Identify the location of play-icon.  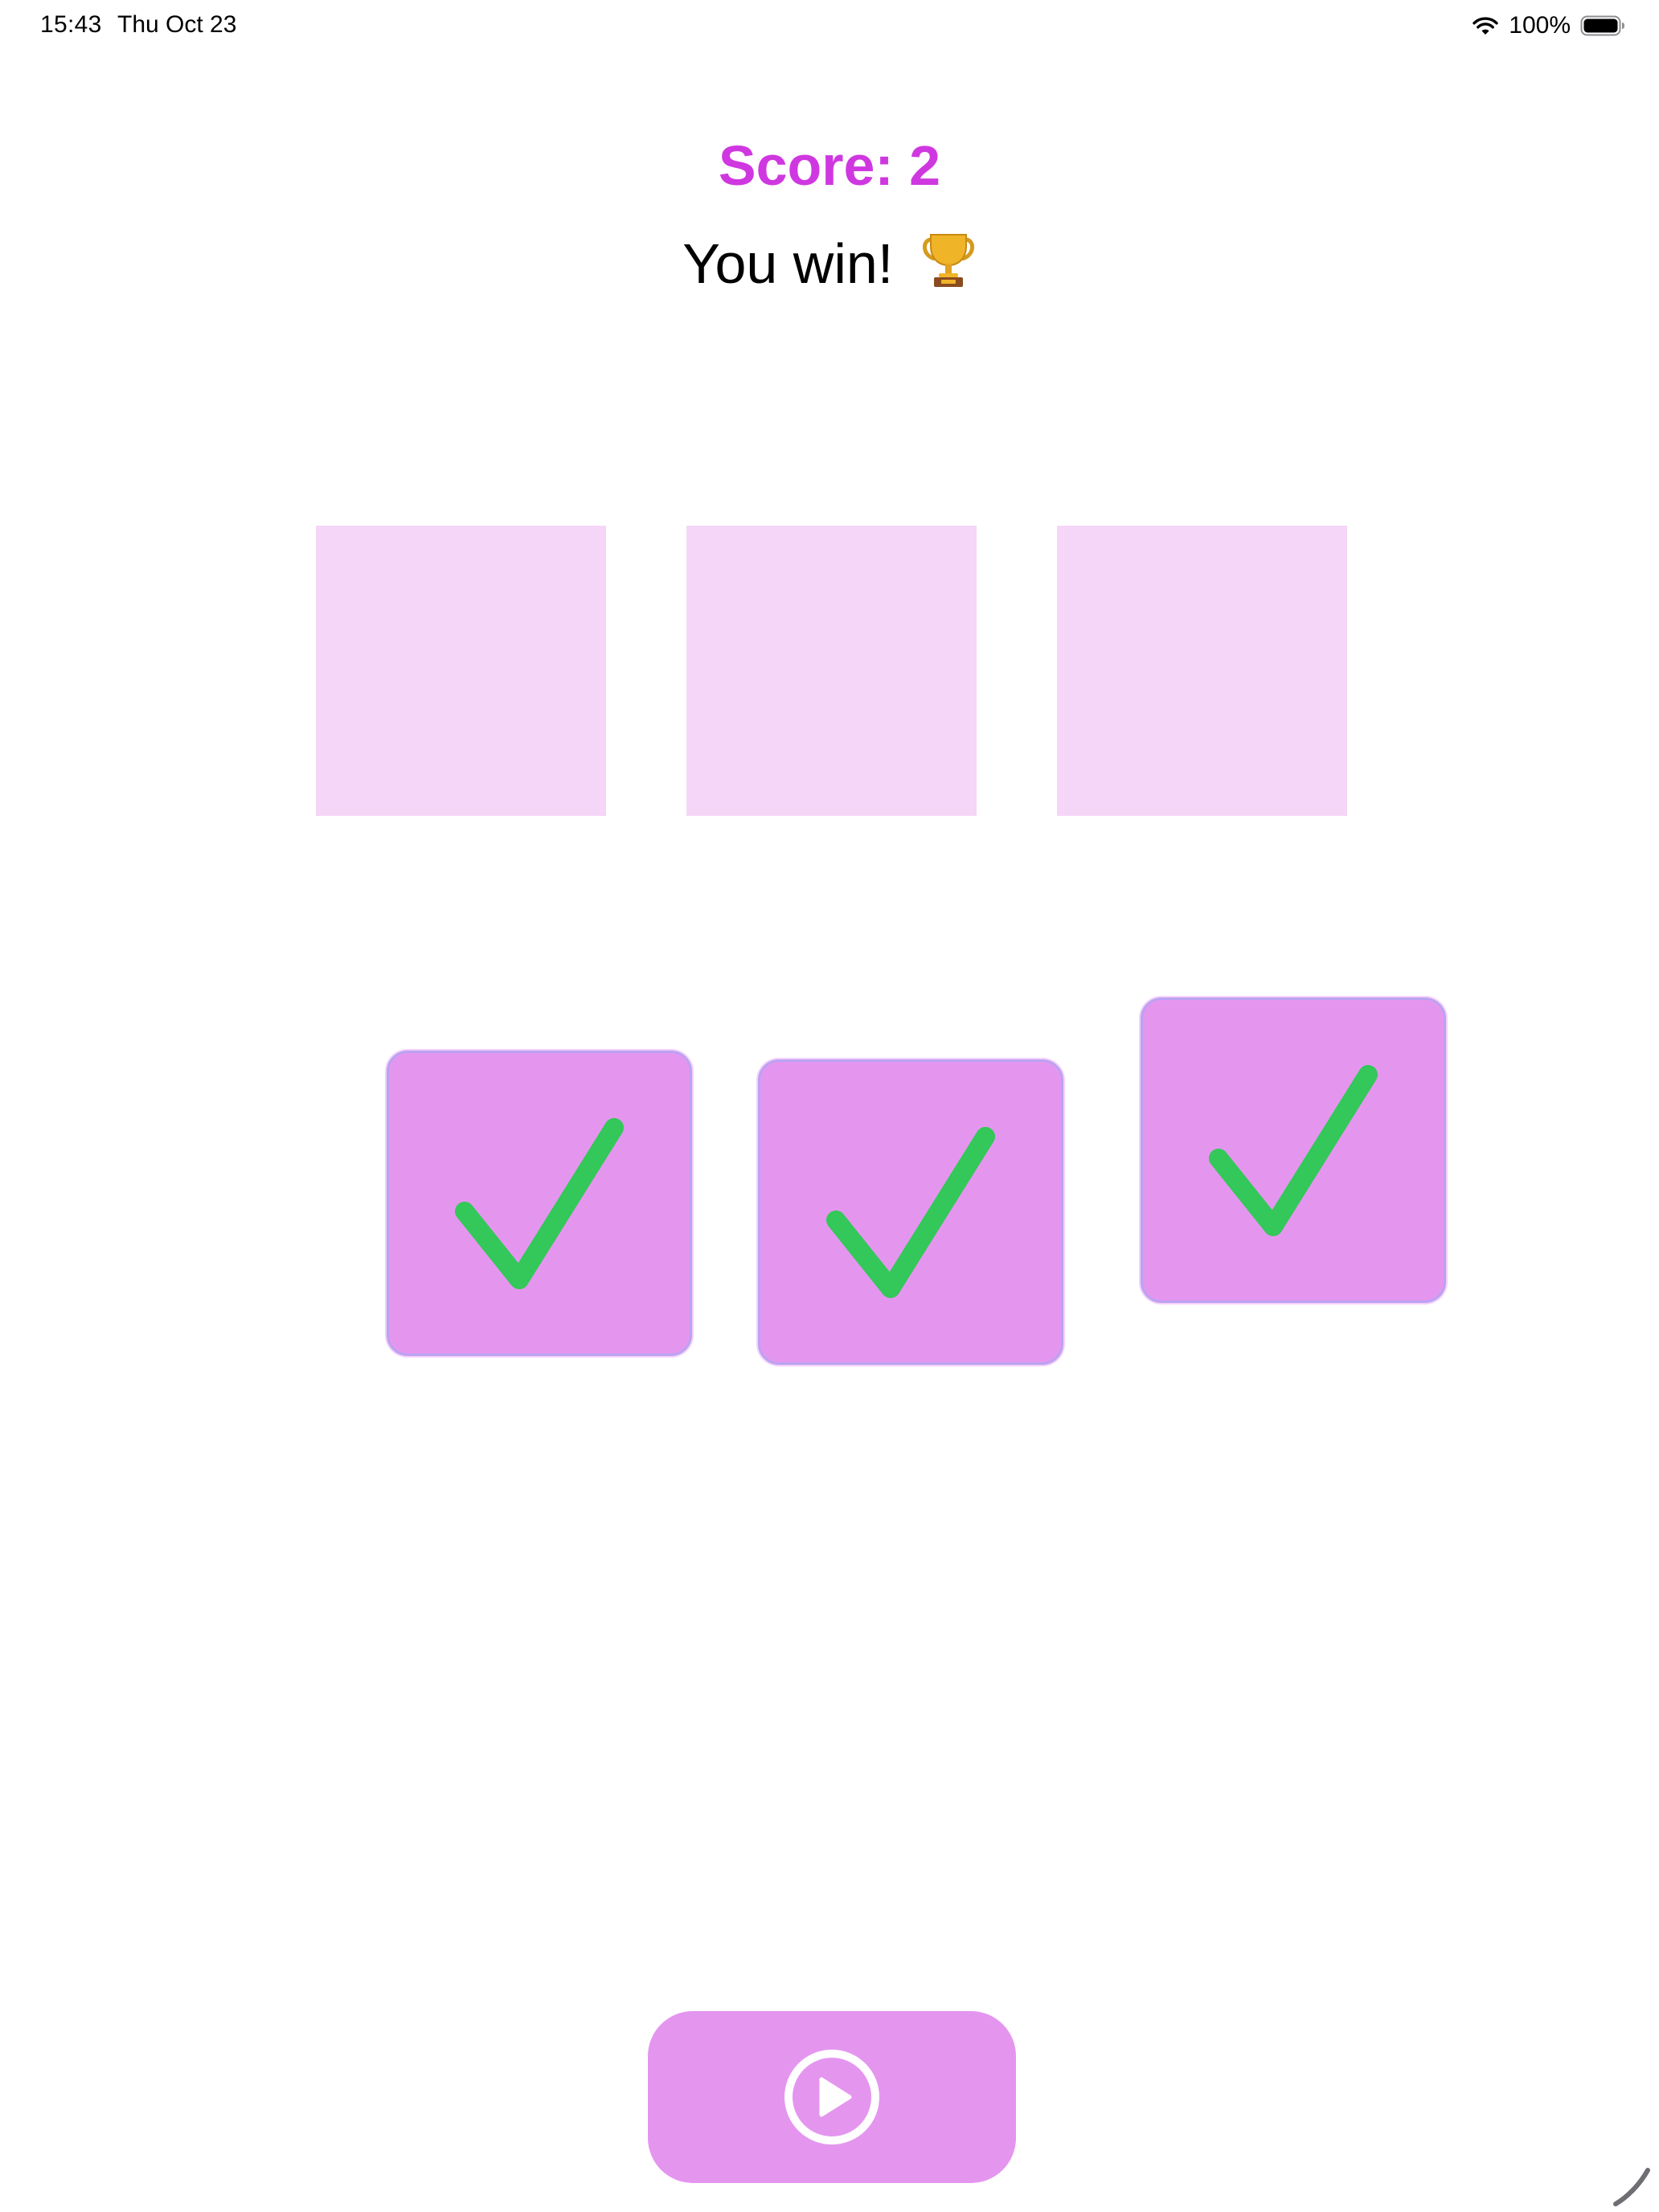
(831, 2097).